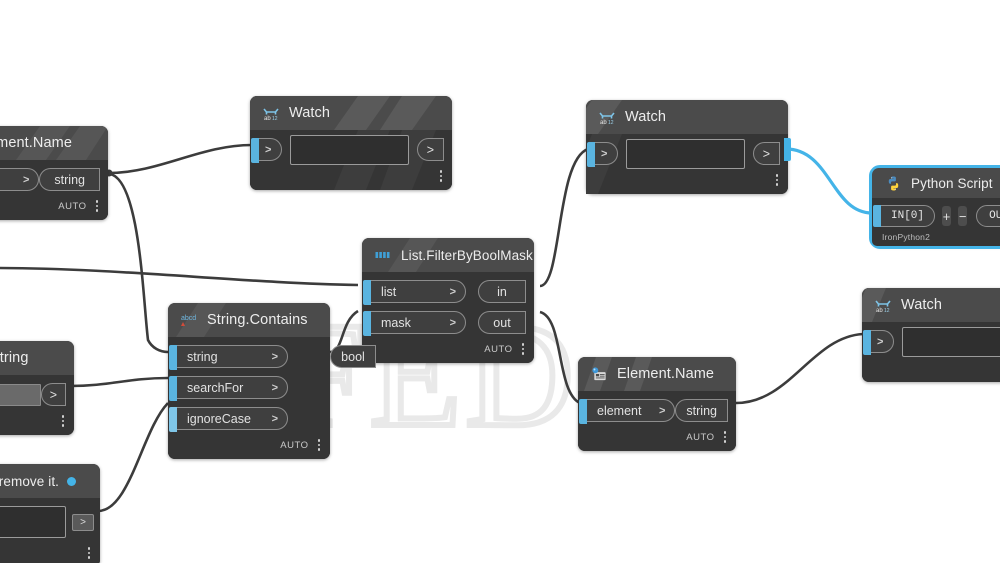  I want to click on port-label: bool, so click(353, 356).